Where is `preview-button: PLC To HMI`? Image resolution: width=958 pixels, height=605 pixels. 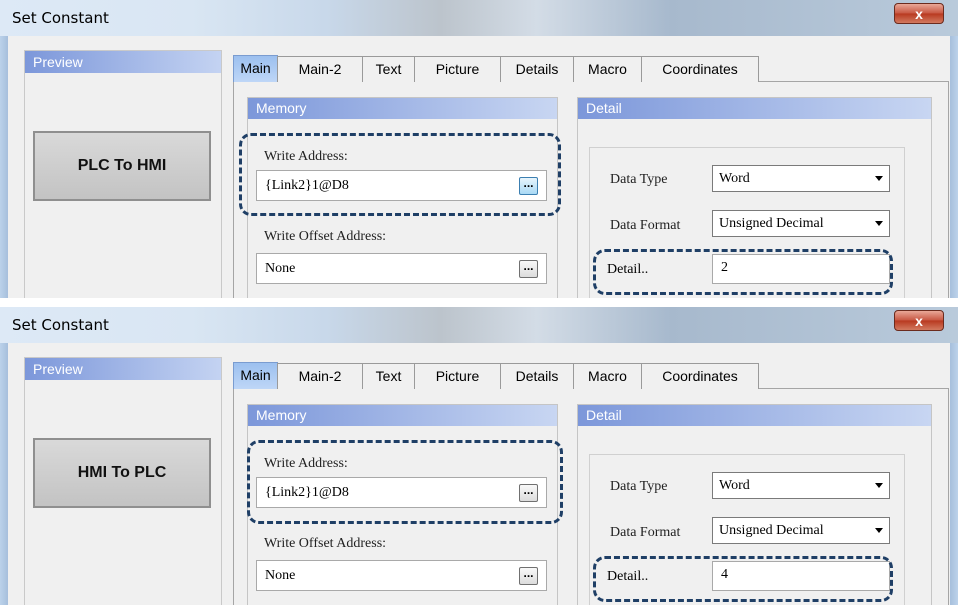 preview-button: PLC To HMI is located at coordinates (122, 166).